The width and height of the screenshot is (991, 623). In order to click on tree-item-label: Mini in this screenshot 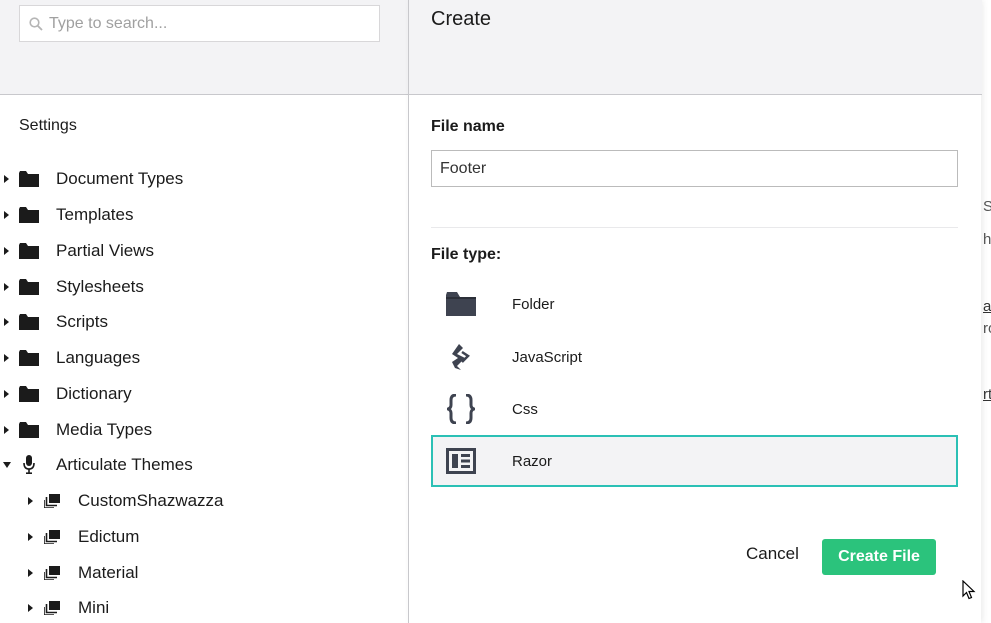, I will do `click(94, 607)`.